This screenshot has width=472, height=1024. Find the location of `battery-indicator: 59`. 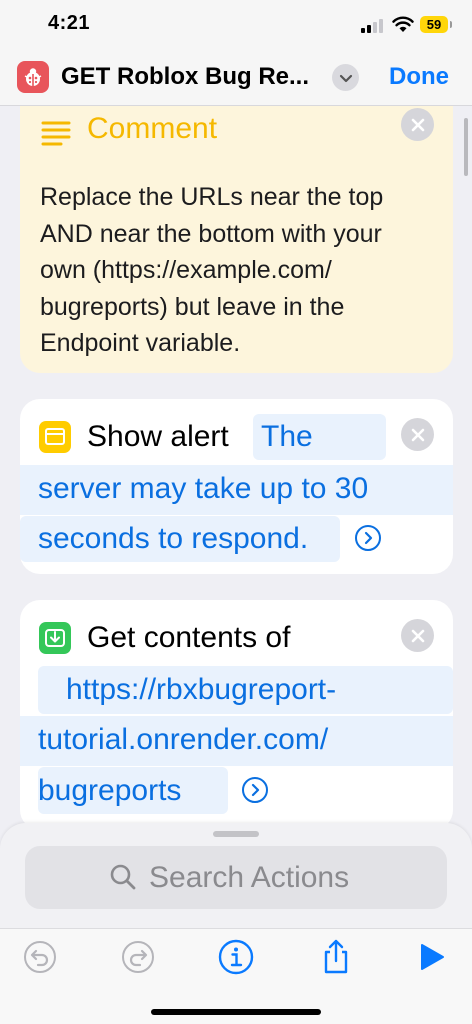

battery-indicator: 59 is located at coordinates (436, 24).